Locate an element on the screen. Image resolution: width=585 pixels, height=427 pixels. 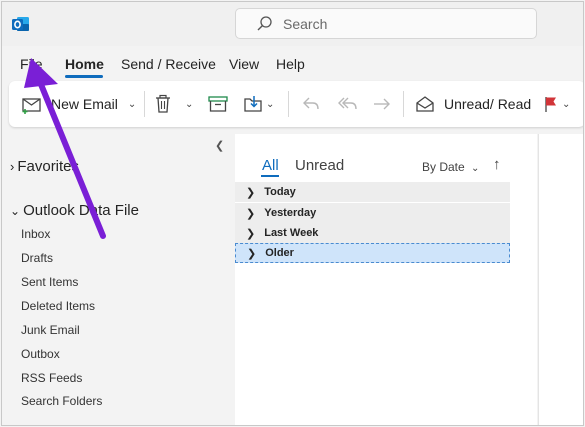
ribbon-toolbar: New Email ⌄ ⌄ ⌄ Unread/ Read ⌄ is located at coordinates (296, 104).